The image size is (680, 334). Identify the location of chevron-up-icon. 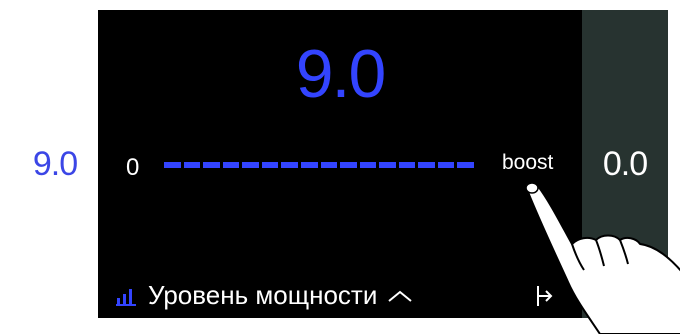
(400, 296).